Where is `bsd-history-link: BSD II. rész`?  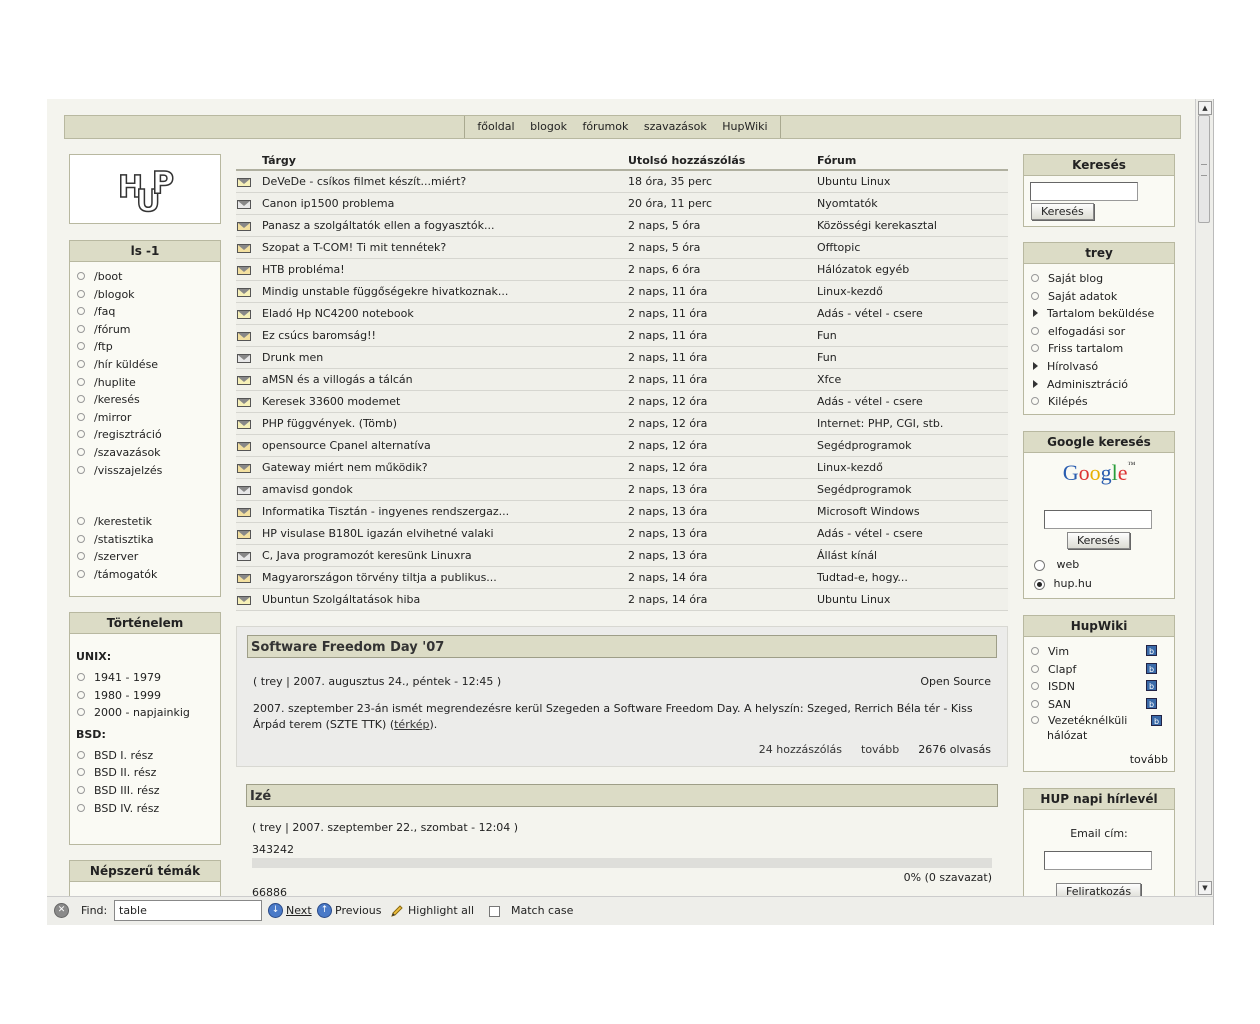 bsd-history-link: BSD II. rész is located at coordinates (148, 773).